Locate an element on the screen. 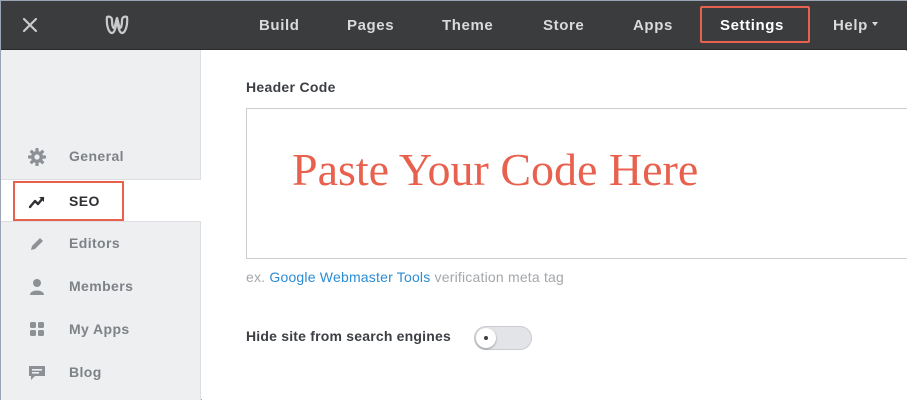 Image resolution: width=907 pixels, height=400 pixels. sidebar-item-members: Members is located at coordinates (100, 286).